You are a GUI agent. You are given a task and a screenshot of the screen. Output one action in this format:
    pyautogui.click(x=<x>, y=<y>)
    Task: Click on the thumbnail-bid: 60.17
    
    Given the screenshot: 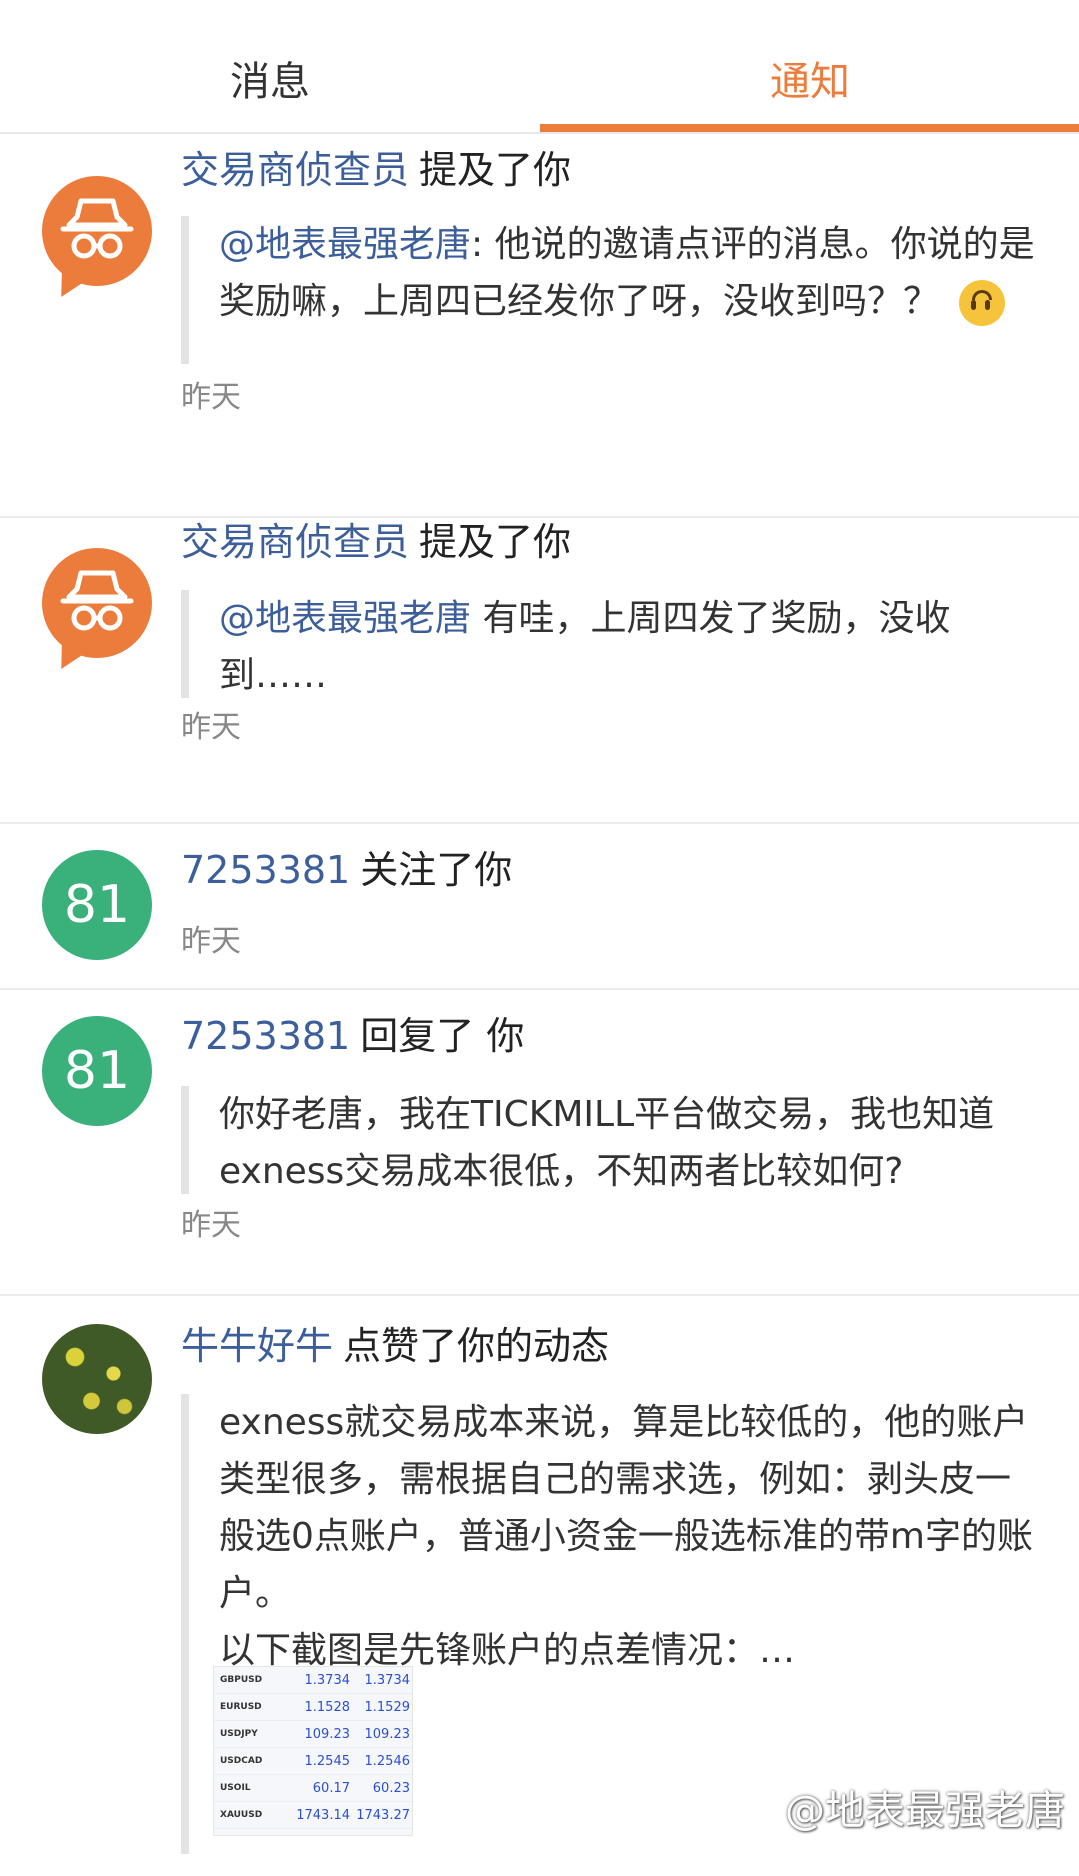 What is the action you would take?
    pyautogui.click(x=331, y=1788)
    